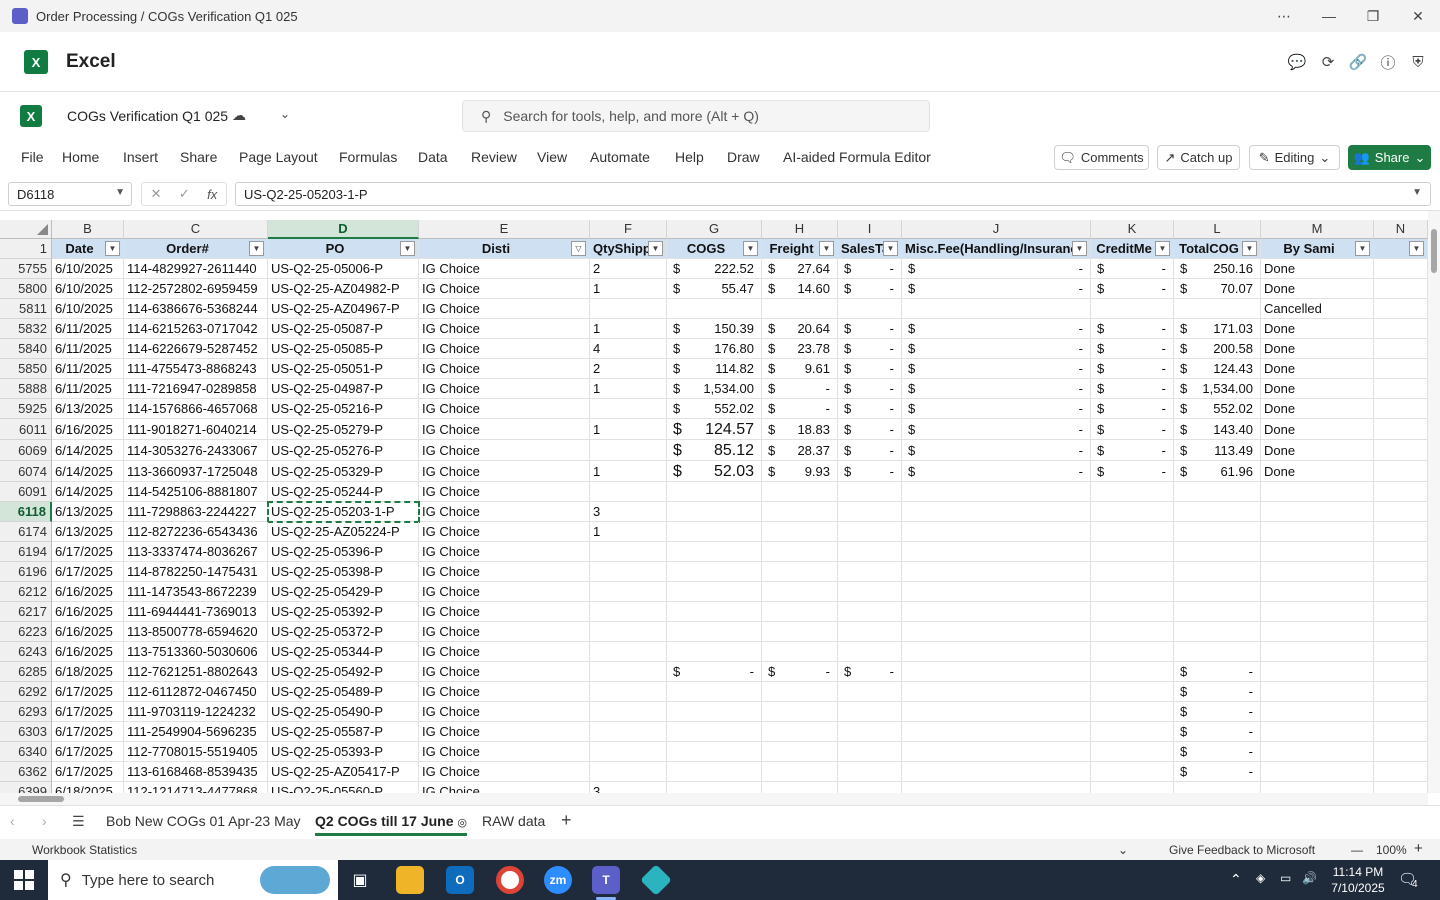  I want to click on table-cell: US-Q2-25-05051-P, so click(343, 369).